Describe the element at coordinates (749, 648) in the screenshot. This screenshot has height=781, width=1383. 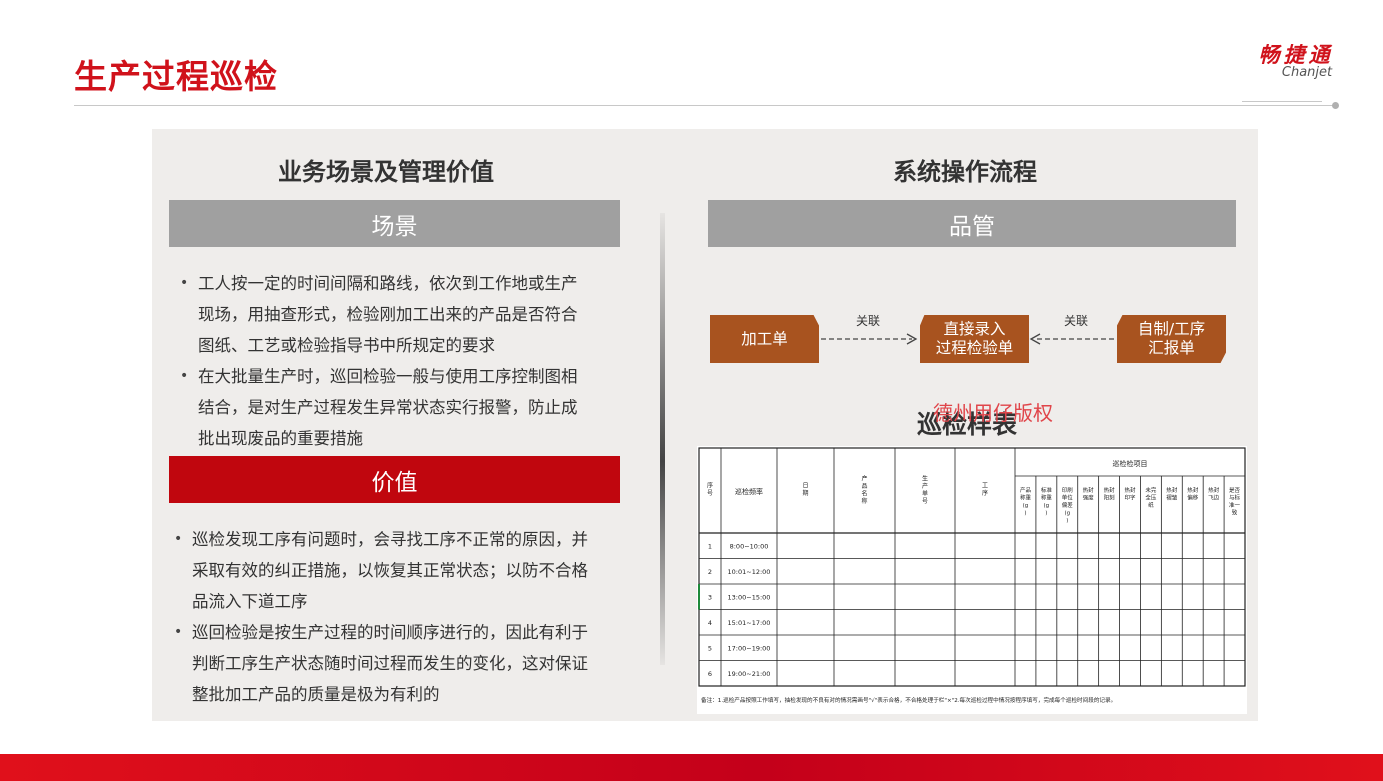
I see `sheet-row-time: 17:00~19:00` at that location.